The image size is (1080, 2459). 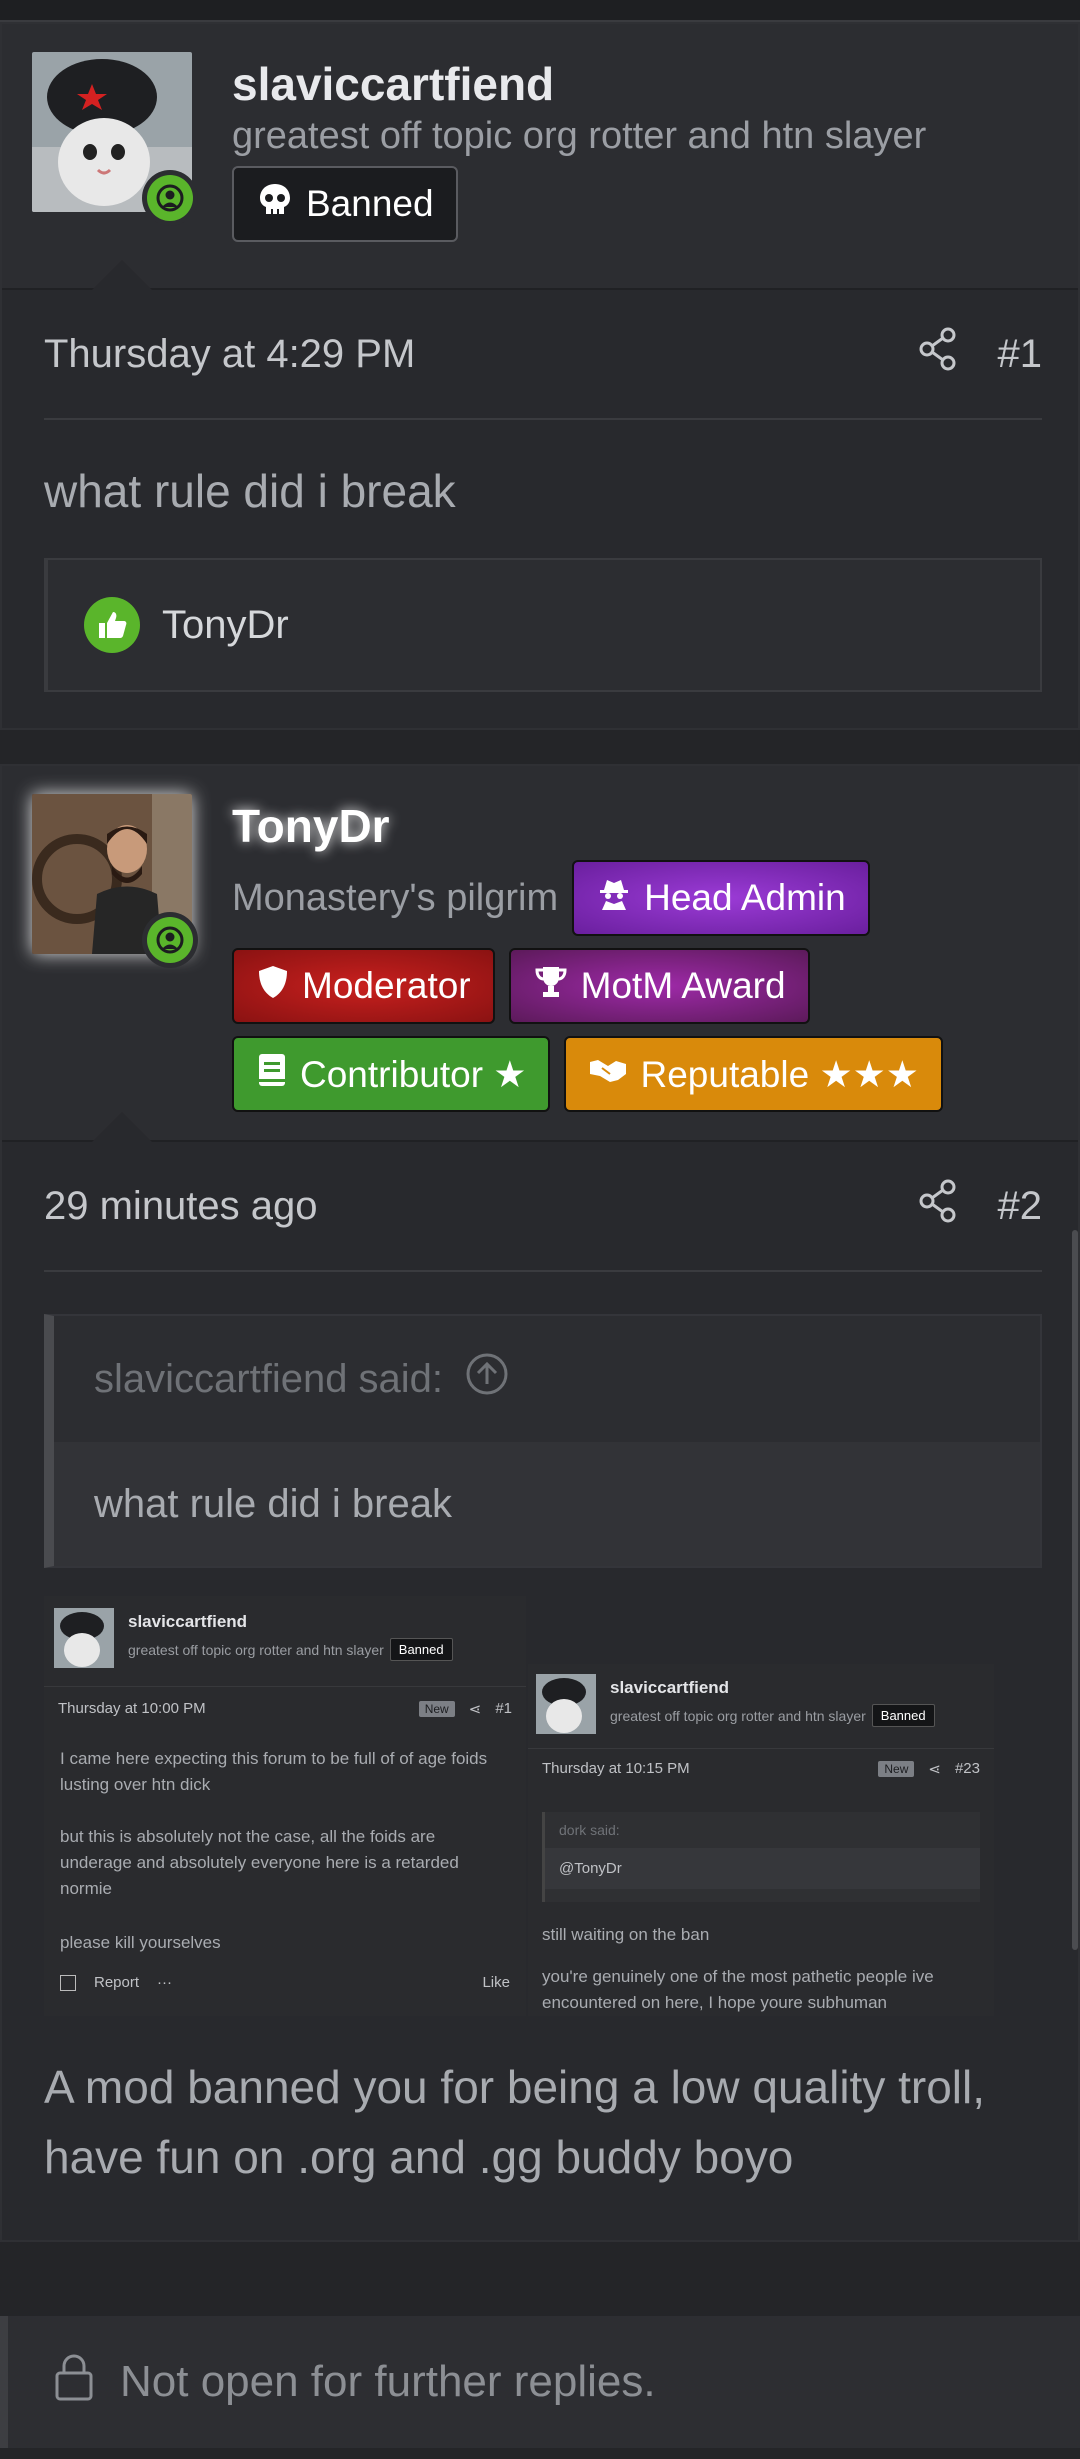 I want to click on banned-label: Banned, so click(x=370, y=203).